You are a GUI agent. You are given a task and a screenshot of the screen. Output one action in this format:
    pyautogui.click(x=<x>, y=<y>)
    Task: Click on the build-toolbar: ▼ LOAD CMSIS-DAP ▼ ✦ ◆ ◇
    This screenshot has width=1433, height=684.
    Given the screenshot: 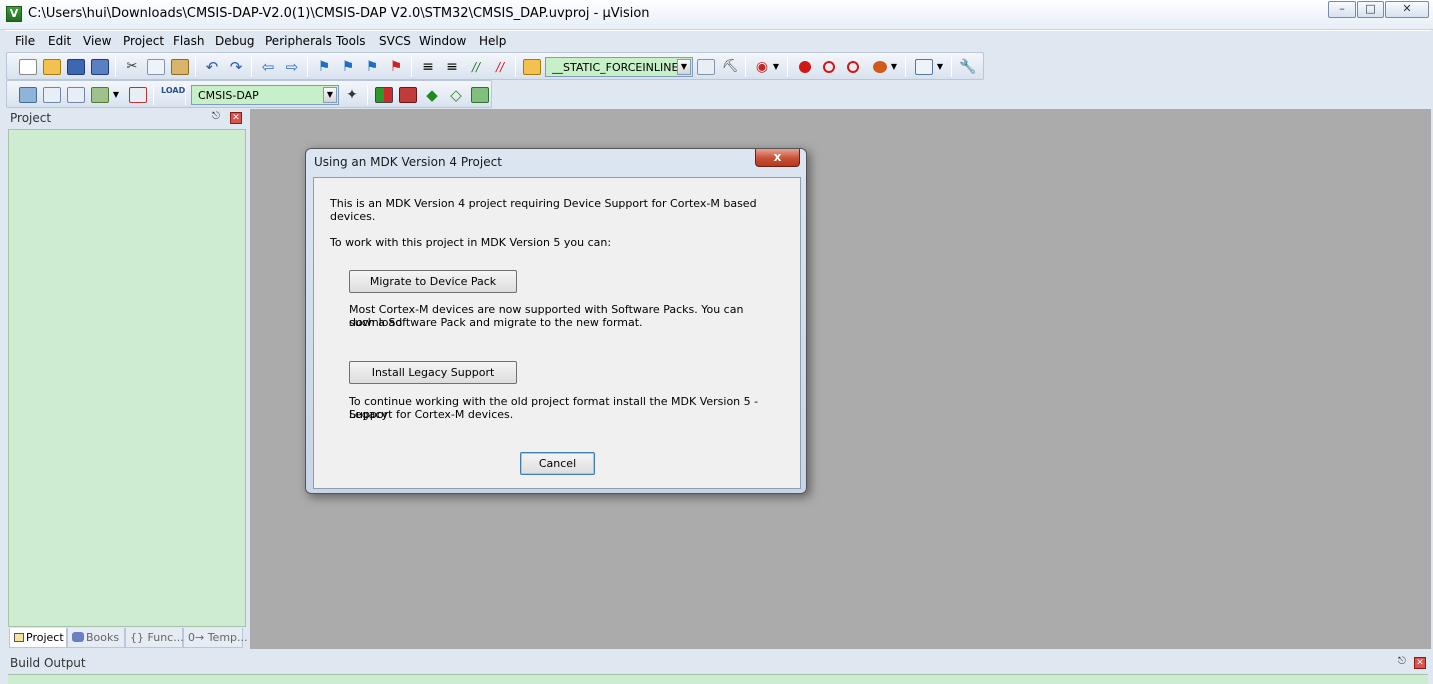 What is the action you would take?
    pyautogui.click(x=249, y=94)
    